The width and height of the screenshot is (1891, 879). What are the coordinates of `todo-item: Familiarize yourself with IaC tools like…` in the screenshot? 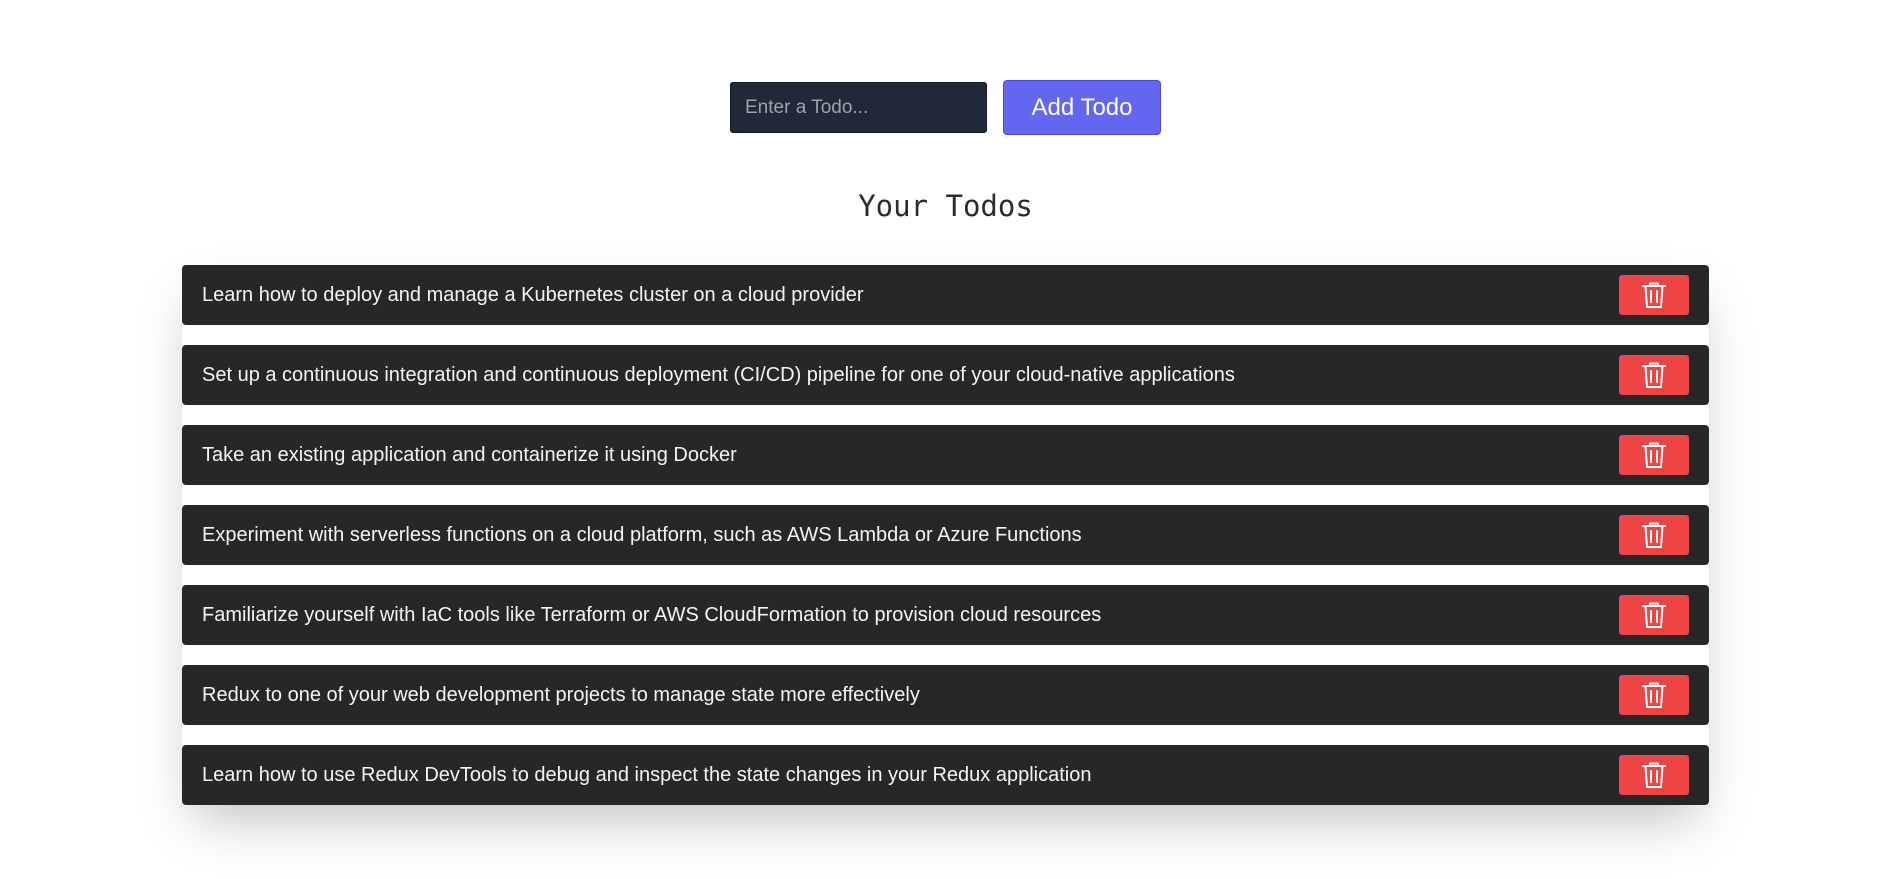 It's located at (945, 615).